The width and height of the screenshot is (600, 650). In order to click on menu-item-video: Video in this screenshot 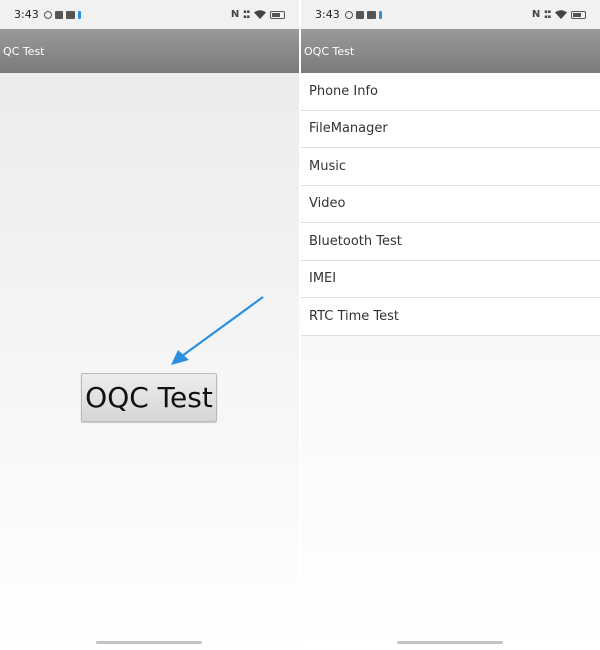, I will do `click(450, 204)`.